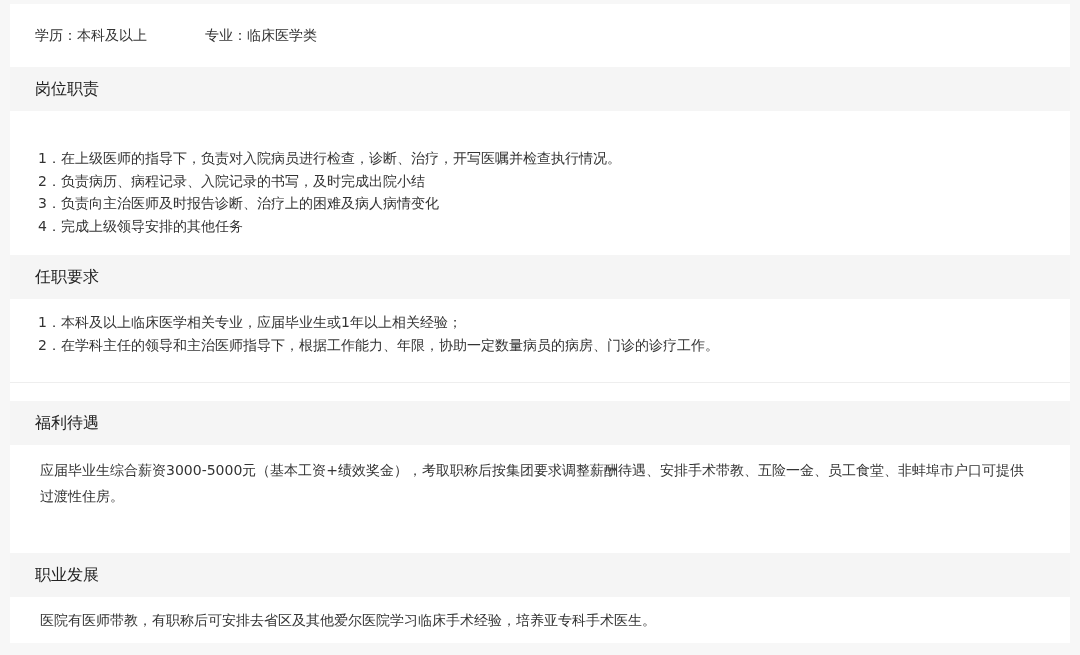  Describe the element at coordinates (379, 345) in the screenshot. I see `list-item: 2．在学科主任的领导和主治医师指导下，根据工作能力、年限，协助一定数量病员的病房、门诊的诊疗工作。` at that location.